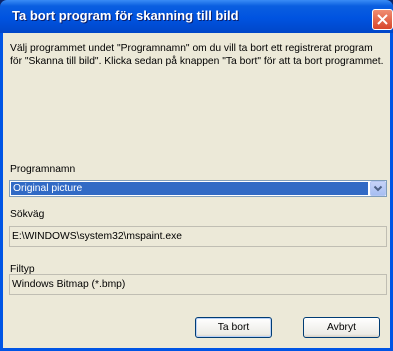 The image size is (393, 351). I want to click on close-icon, so click(382, 19).